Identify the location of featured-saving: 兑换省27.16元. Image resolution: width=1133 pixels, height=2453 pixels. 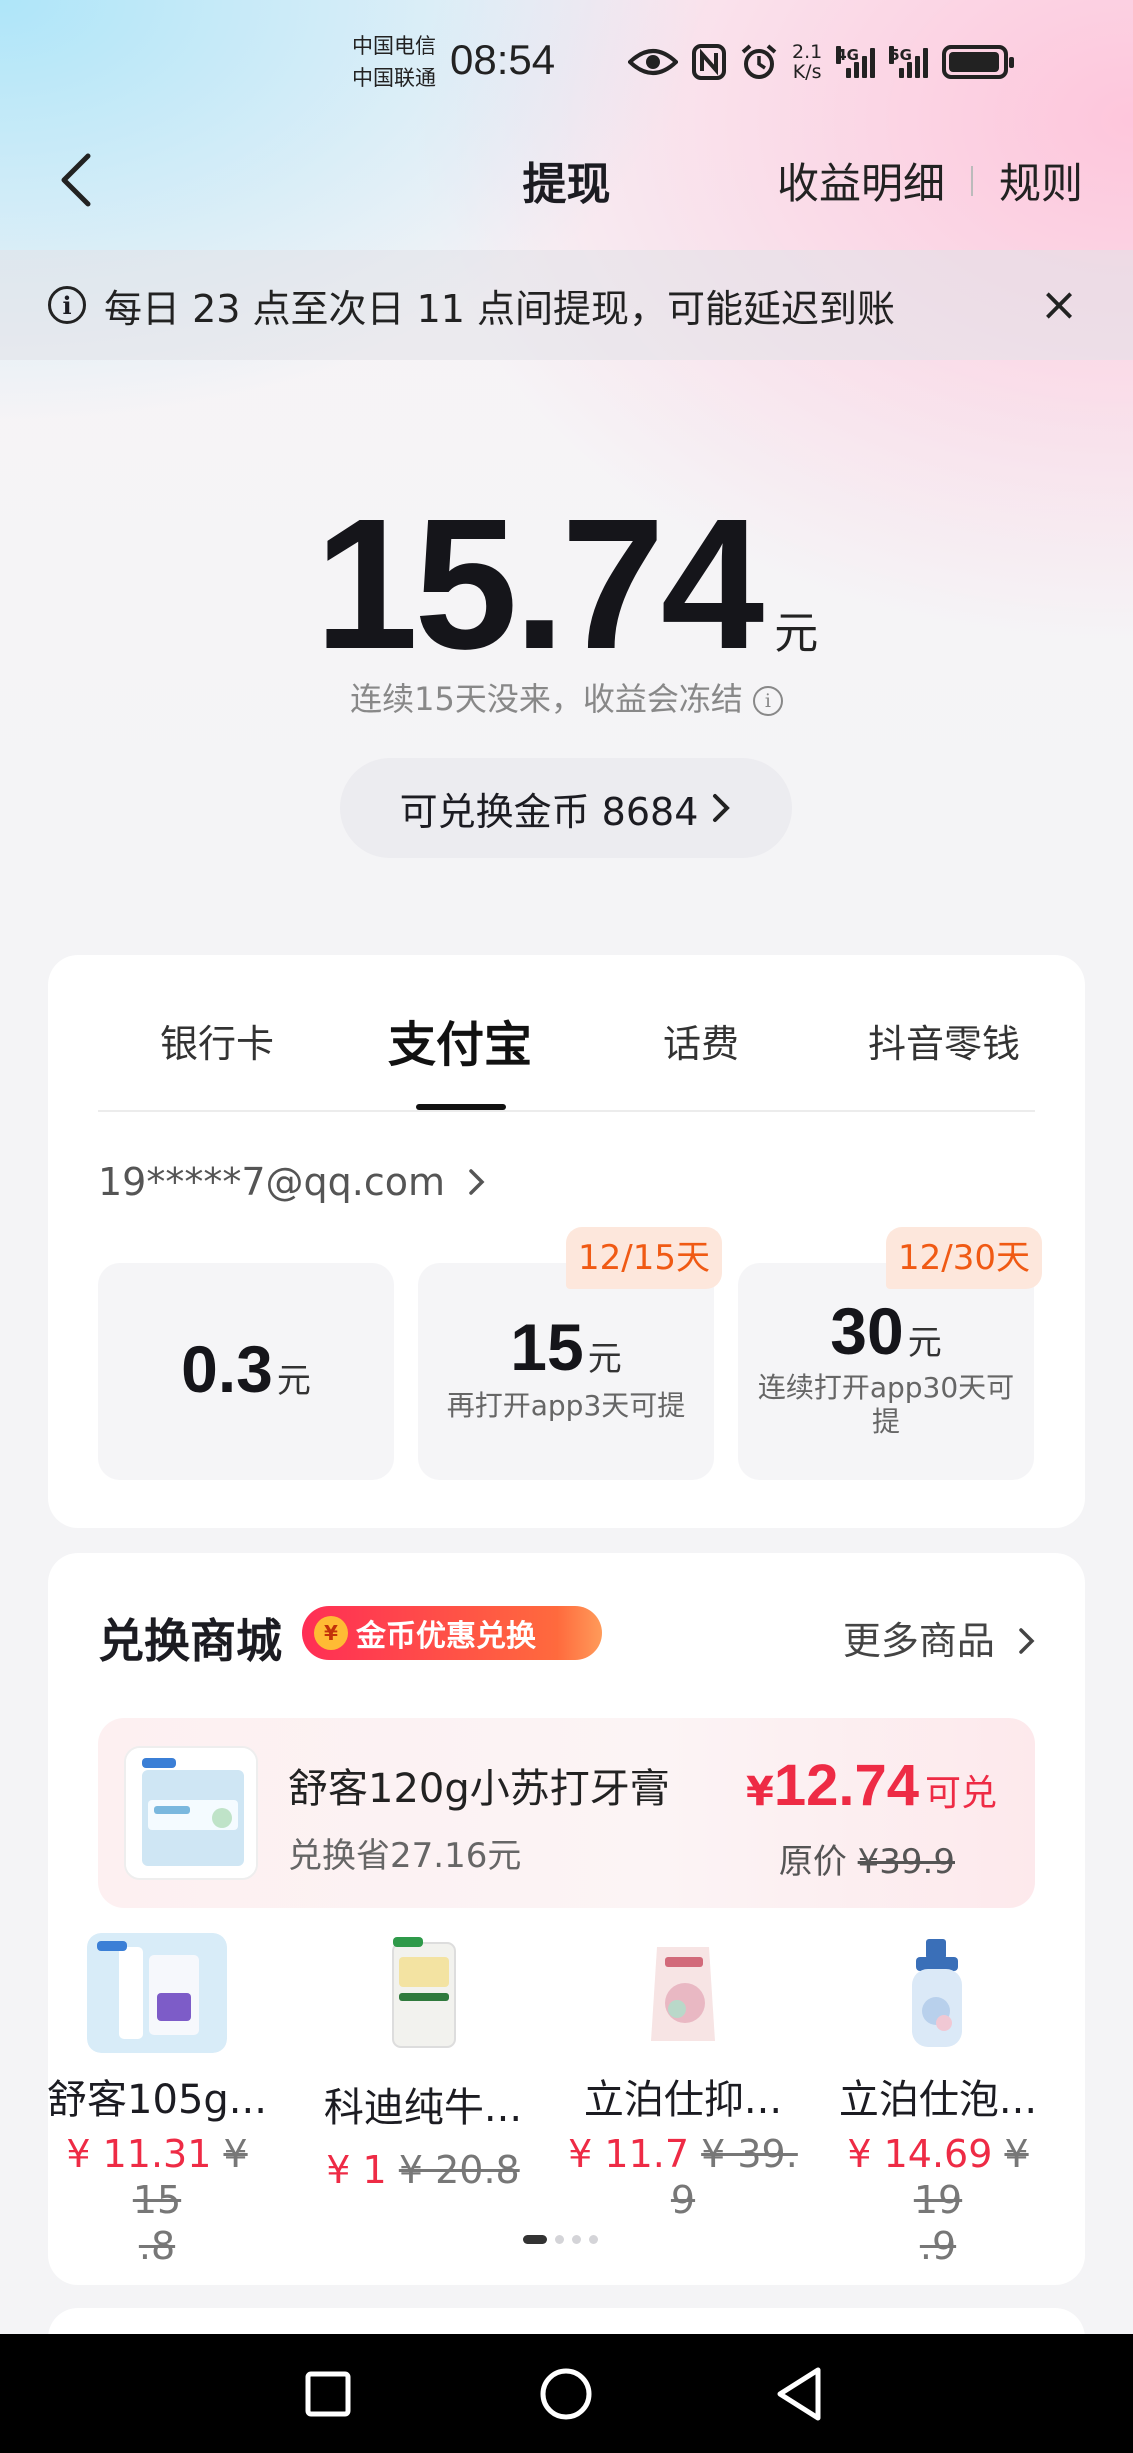
(405, 1856).